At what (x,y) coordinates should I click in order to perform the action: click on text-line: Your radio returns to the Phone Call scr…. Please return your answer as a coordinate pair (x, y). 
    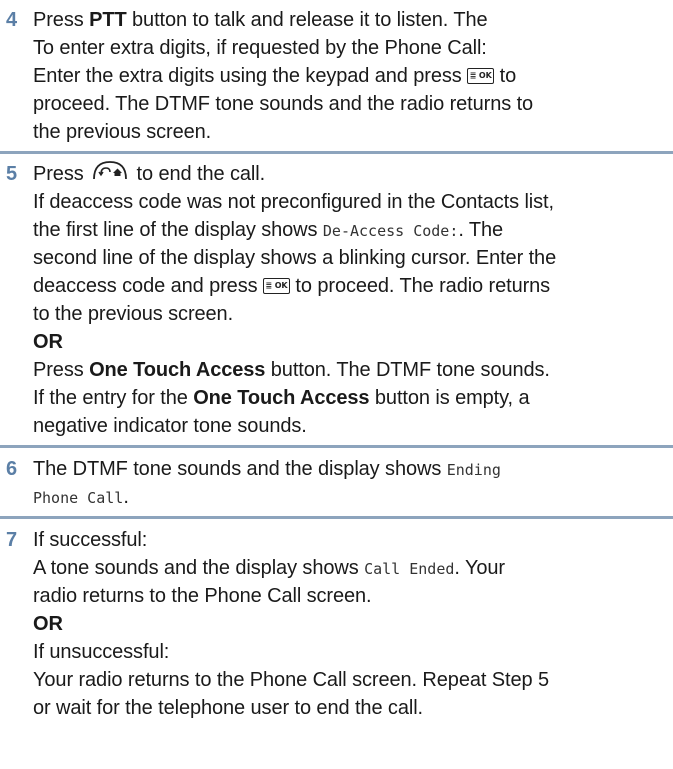
    Looking at the image, I should click on (291, 680).